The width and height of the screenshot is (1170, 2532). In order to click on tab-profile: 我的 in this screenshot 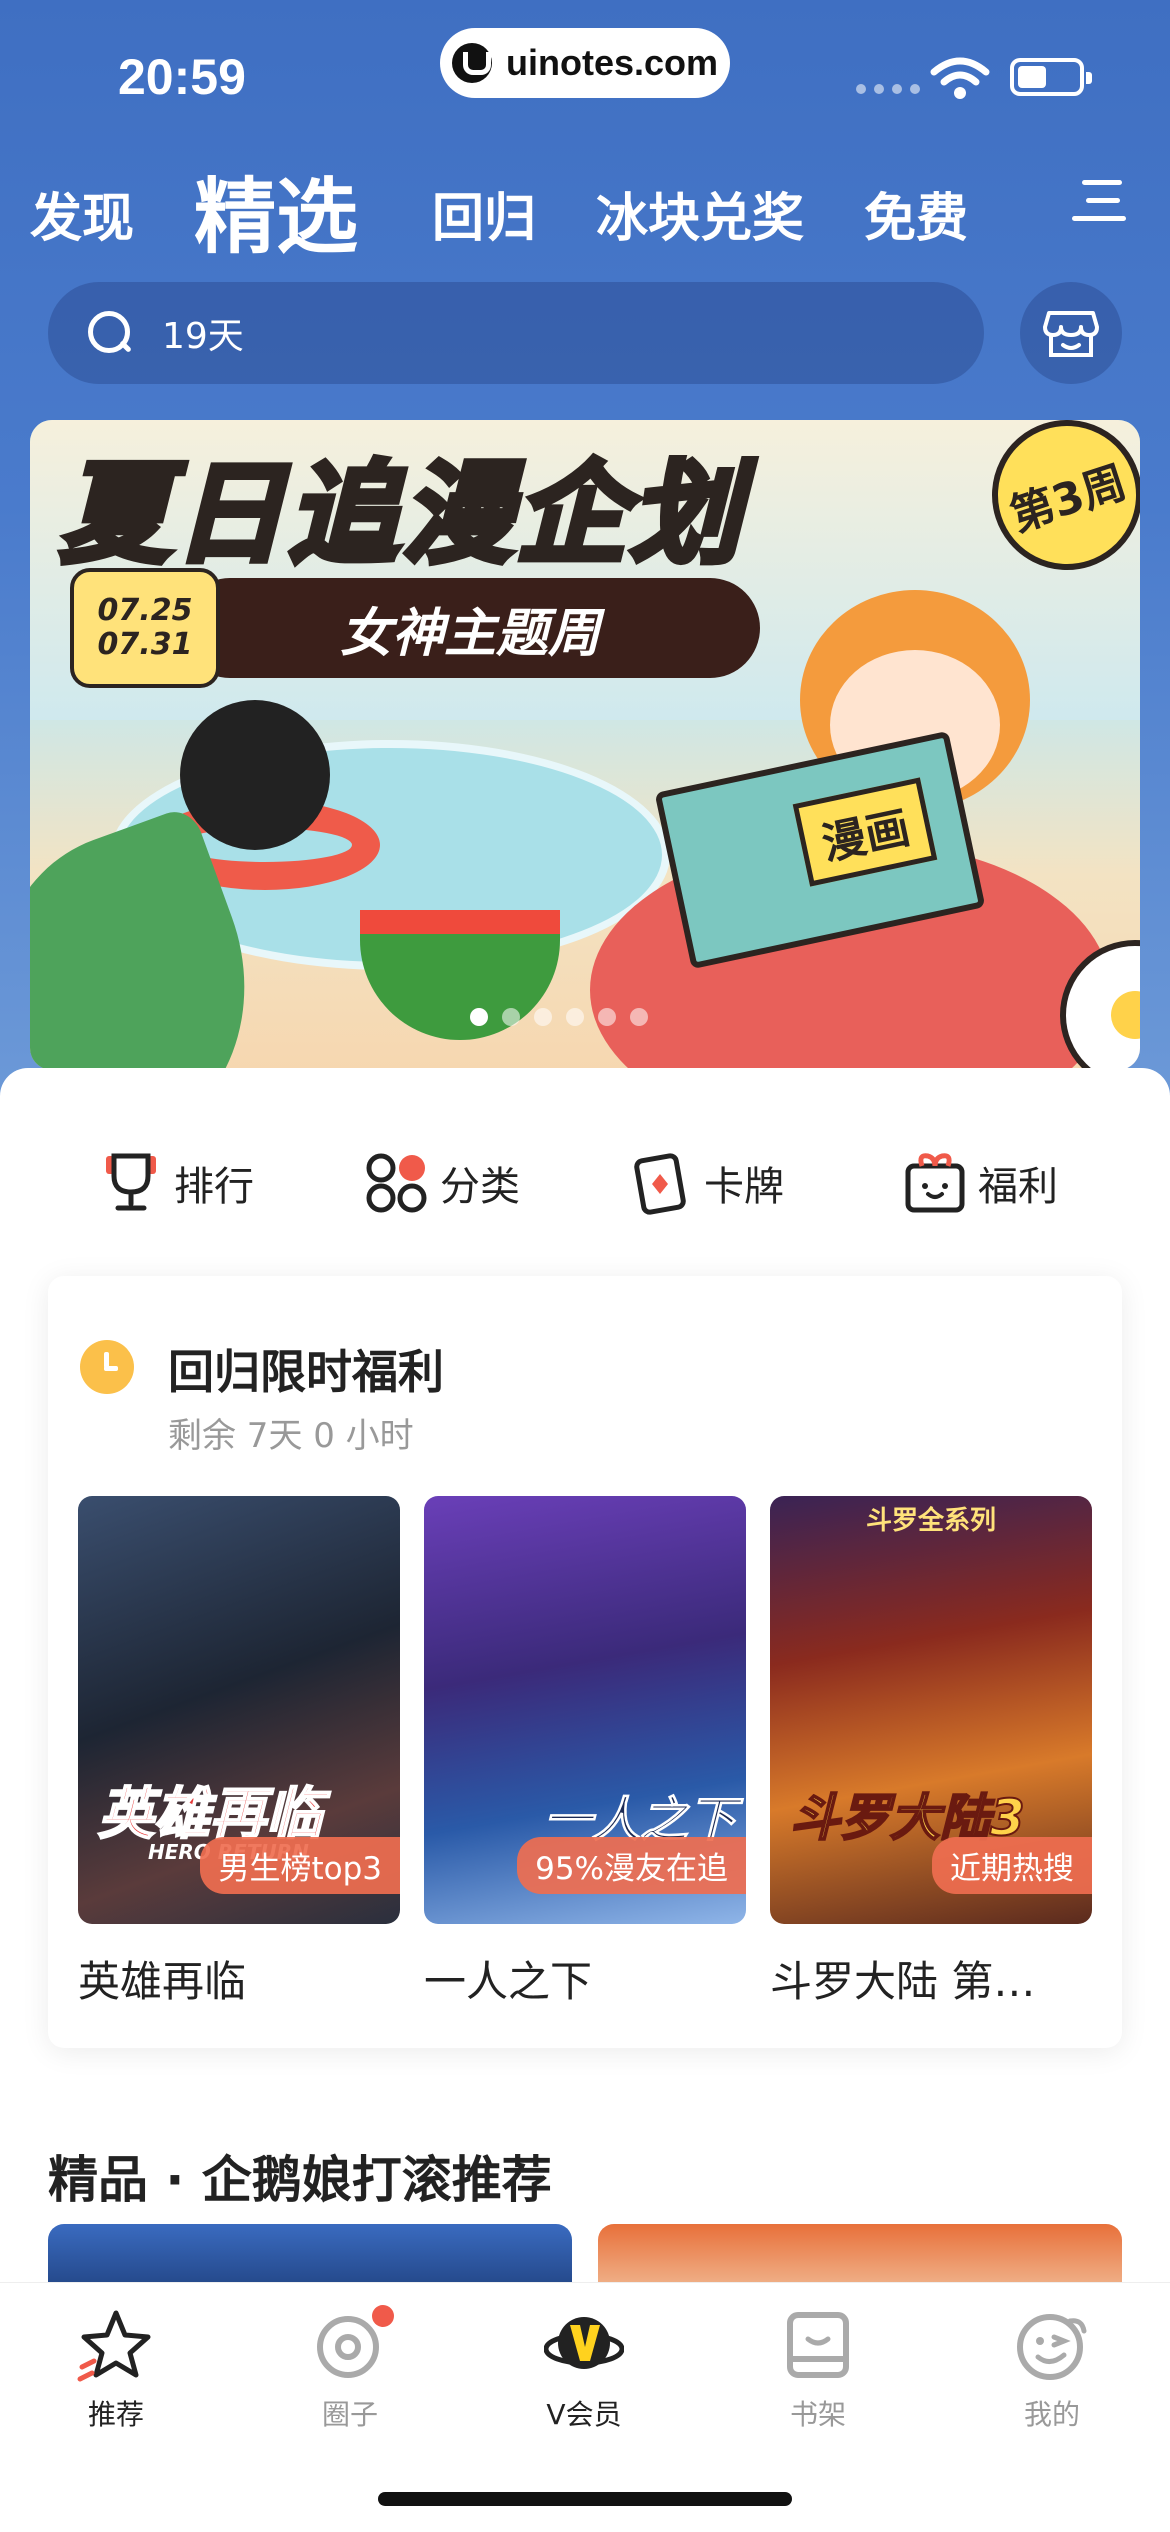, I will do `click(1052, 2369)`.